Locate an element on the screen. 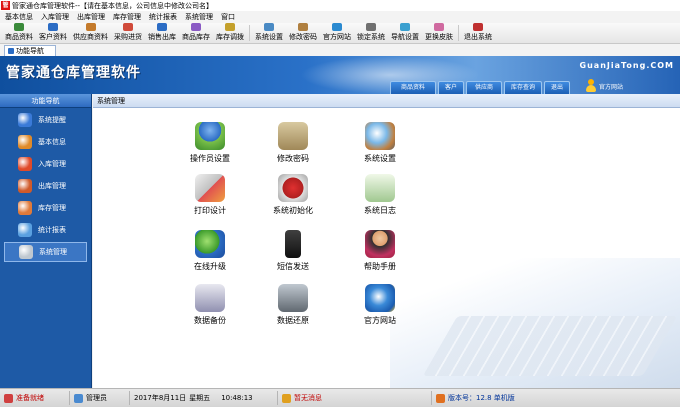 Image resolution: width=680 pixels, height=407 pixels. official-site-link: 官方网站 is located at coordinates (604, 86).